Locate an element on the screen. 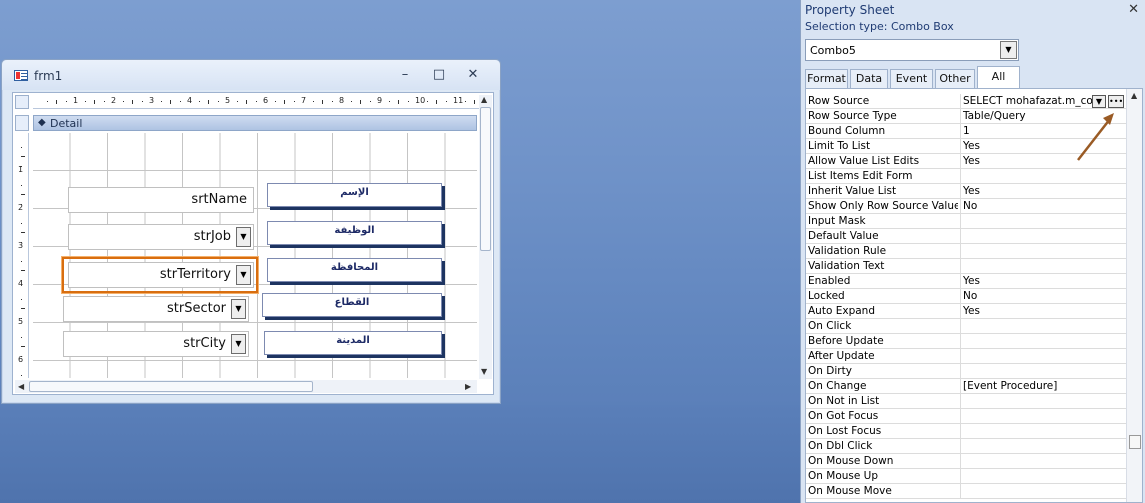  property-sheet-close-button: ✕ is located at coordinates (1133, 9).